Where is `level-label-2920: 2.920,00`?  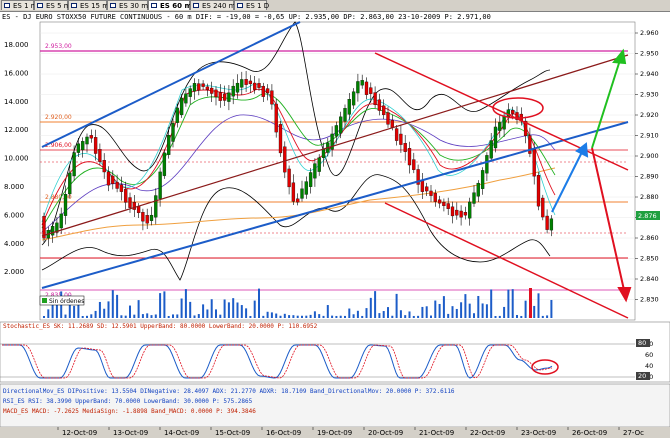
level-label-2920: 2.920,00 is located at coordinates (58, 117).